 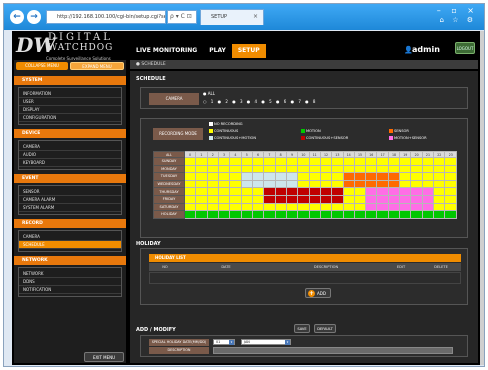 What do you see at coordinates (70, 260) in the screenshot?
I see `sidebar-section-network: NETWORK` at bounding box center [70, 260].